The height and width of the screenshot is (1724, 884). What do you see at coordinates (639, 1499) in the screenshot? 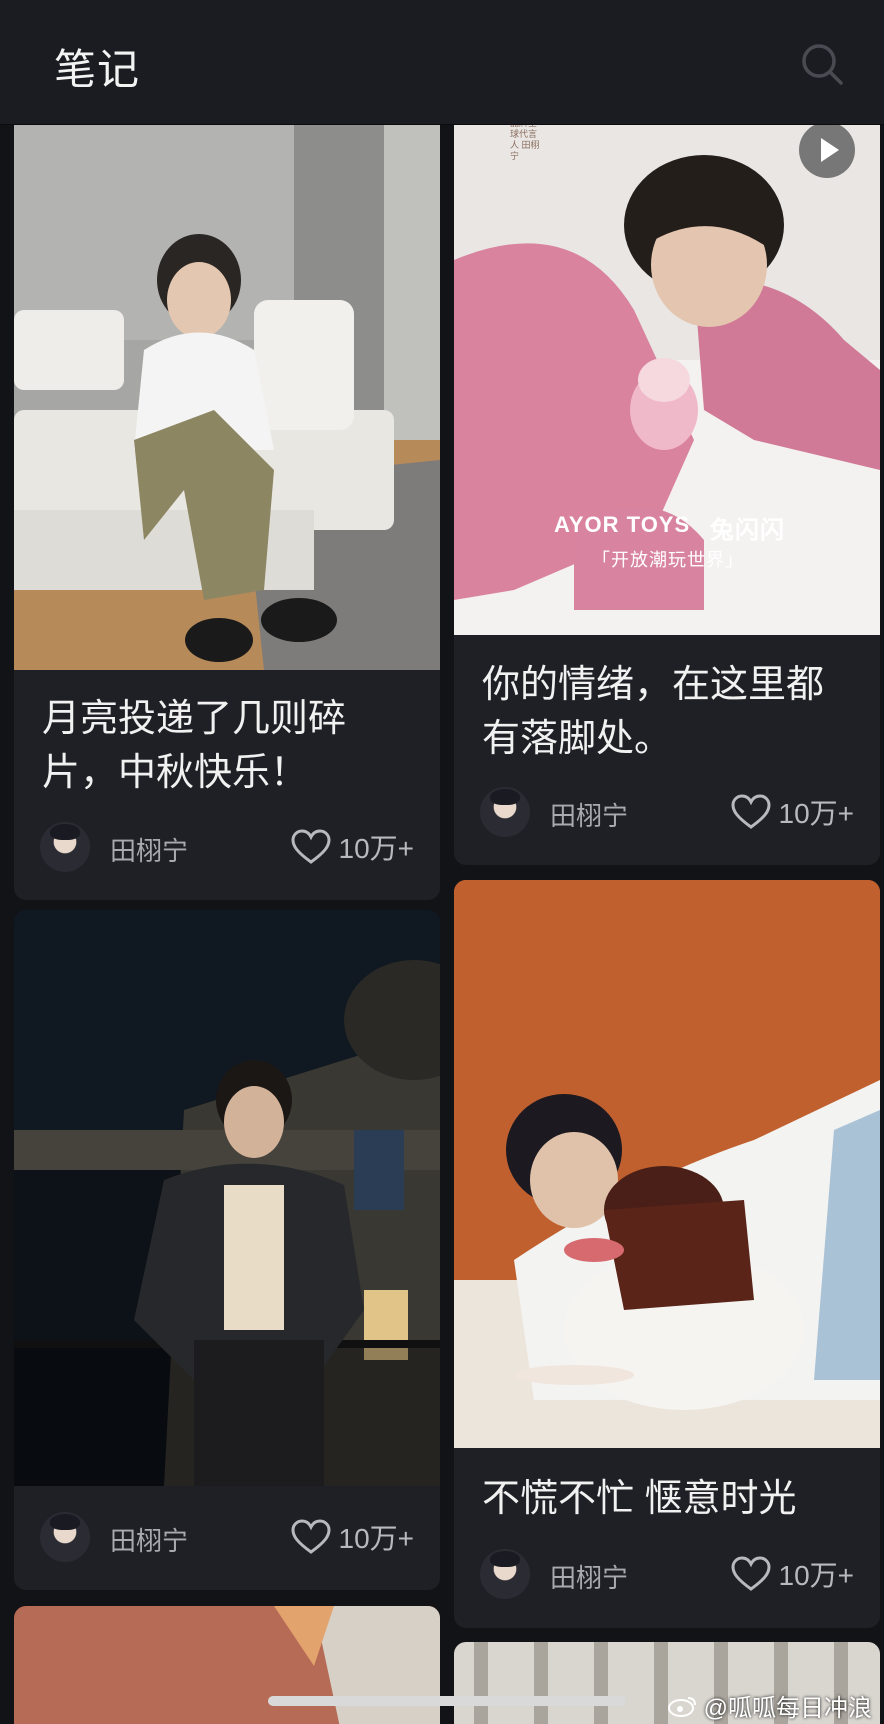
I see `note-title: 不慌不忙 惬意时光` at bounding box center [639, 1499].